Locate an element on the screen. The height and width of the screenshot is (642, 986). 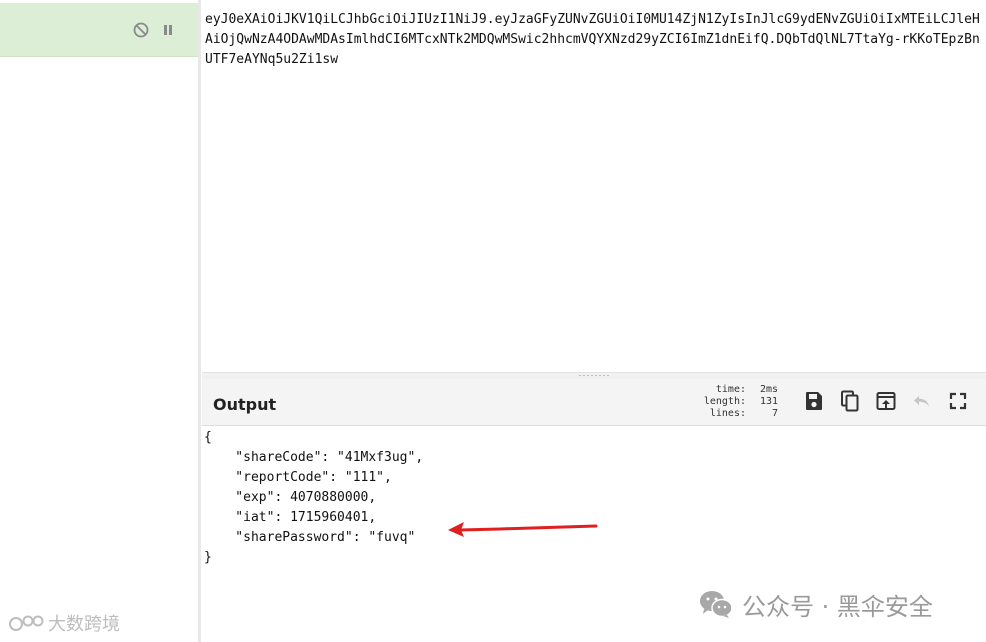
splitter-grip-icon is located at coordinates (594, 375).